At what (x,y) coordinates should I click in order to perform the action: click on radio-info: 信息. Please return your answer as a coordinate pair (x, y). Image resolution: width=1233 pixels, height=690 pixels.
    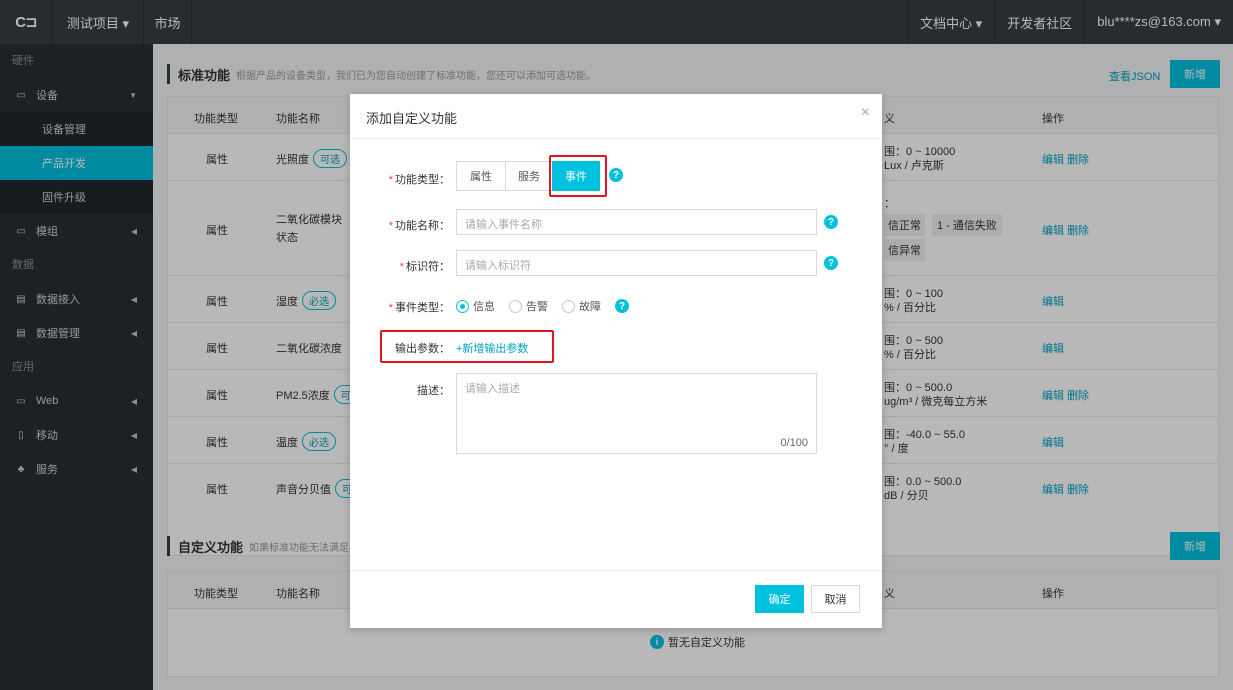
    Looking at the image, I should click on (475, 306).